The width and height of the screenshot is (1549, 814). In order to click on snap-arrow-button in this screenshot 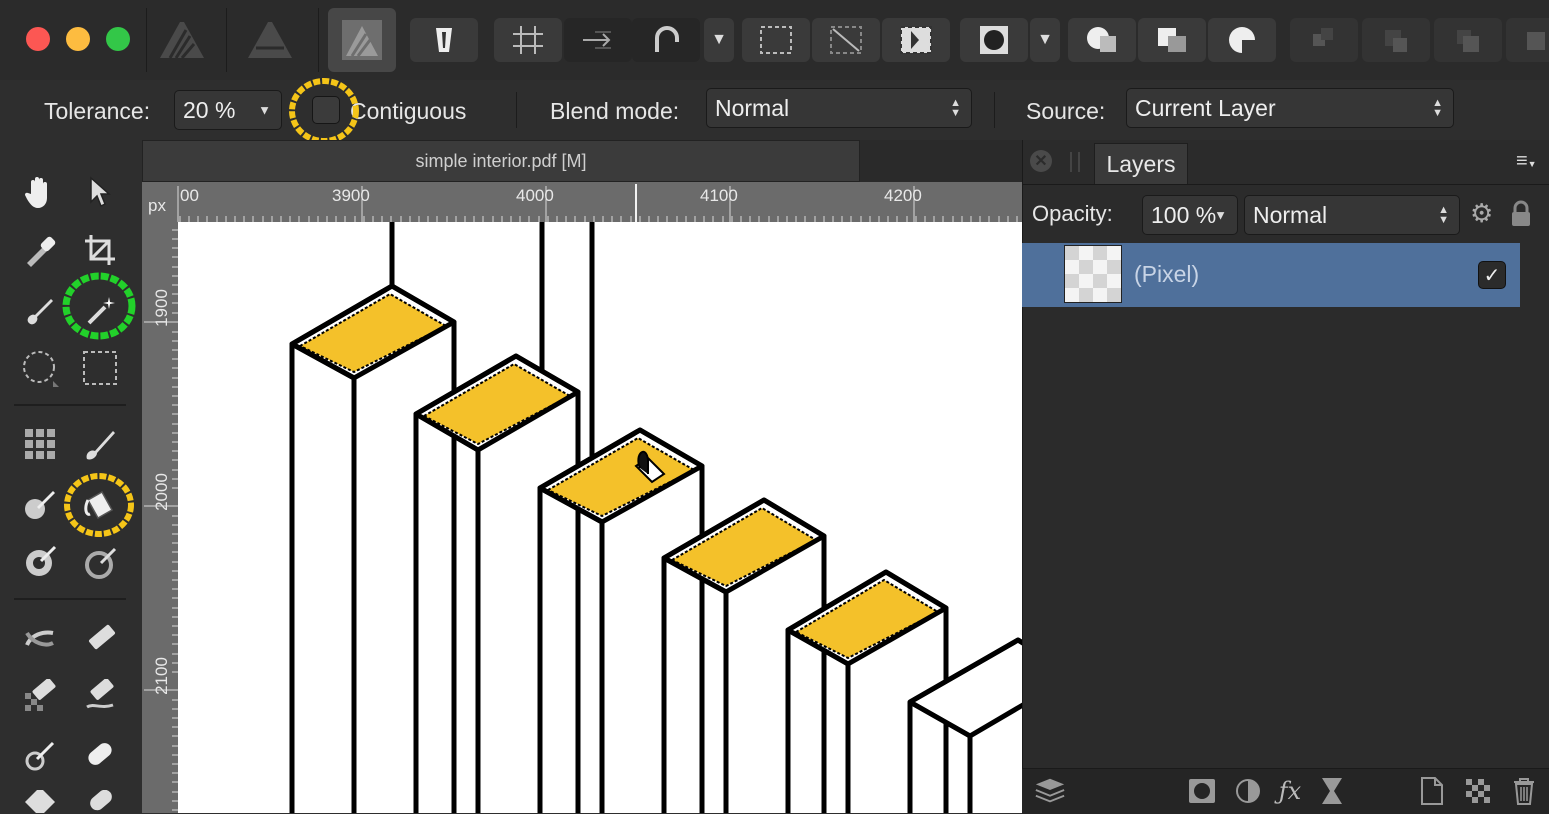, I will do `click(598, 40)`.